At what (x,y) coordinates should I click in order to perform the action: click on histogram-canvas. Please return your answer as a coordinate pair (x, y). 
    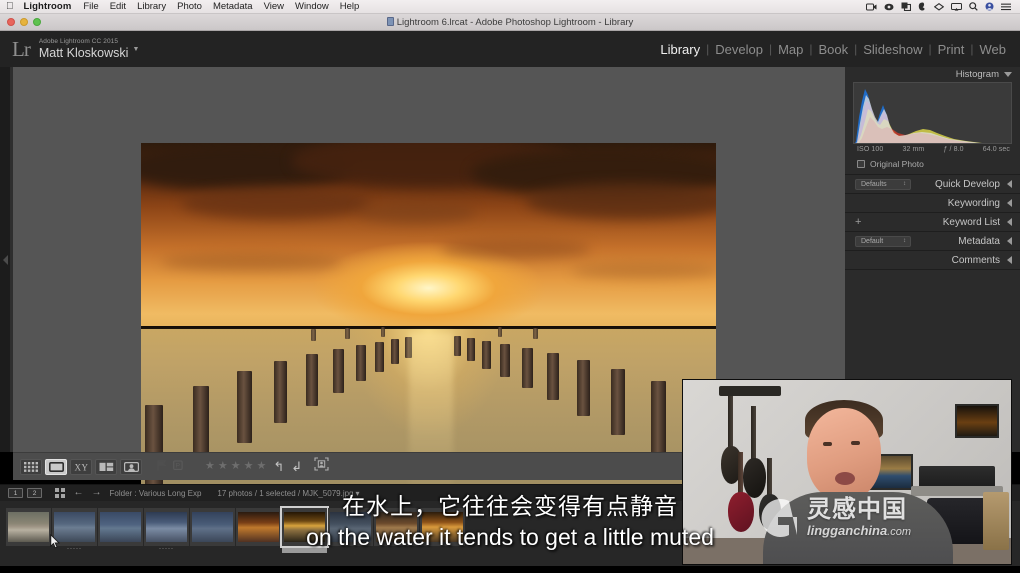
    Looking at the image, I should click on (918, 116).